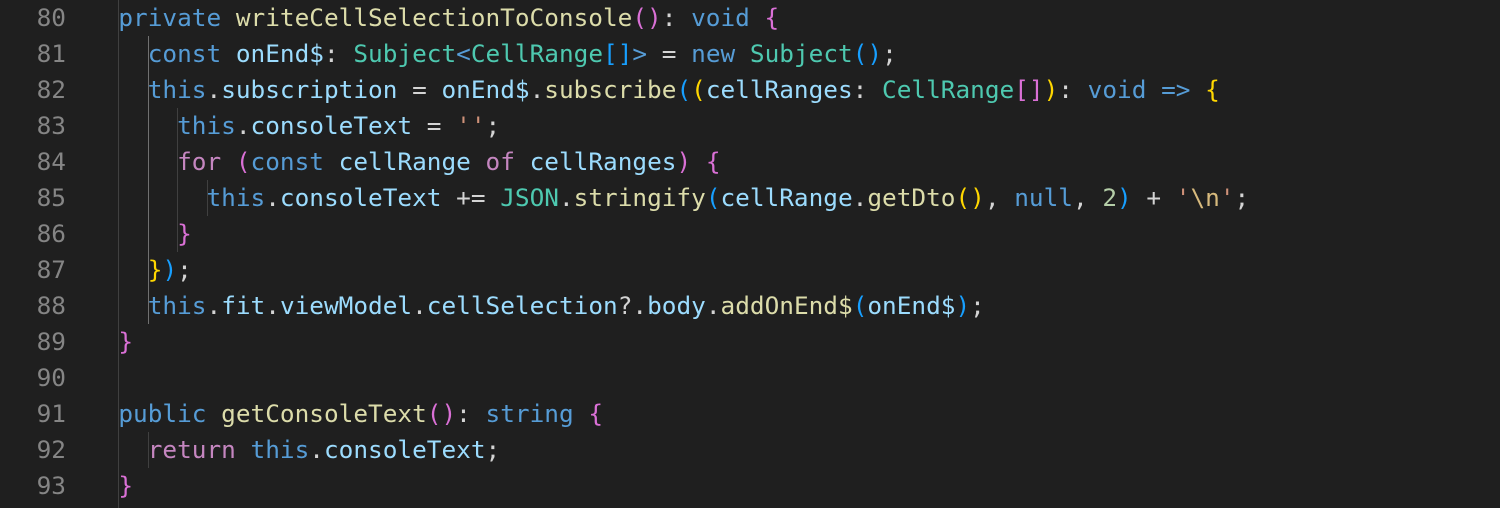 Image resolution: width=1500 pixels, height=508 pixels. What do you see at coordinates (51, 89) in the screenshot?
I see `line-number: 82` at bounding box center [51, 89].